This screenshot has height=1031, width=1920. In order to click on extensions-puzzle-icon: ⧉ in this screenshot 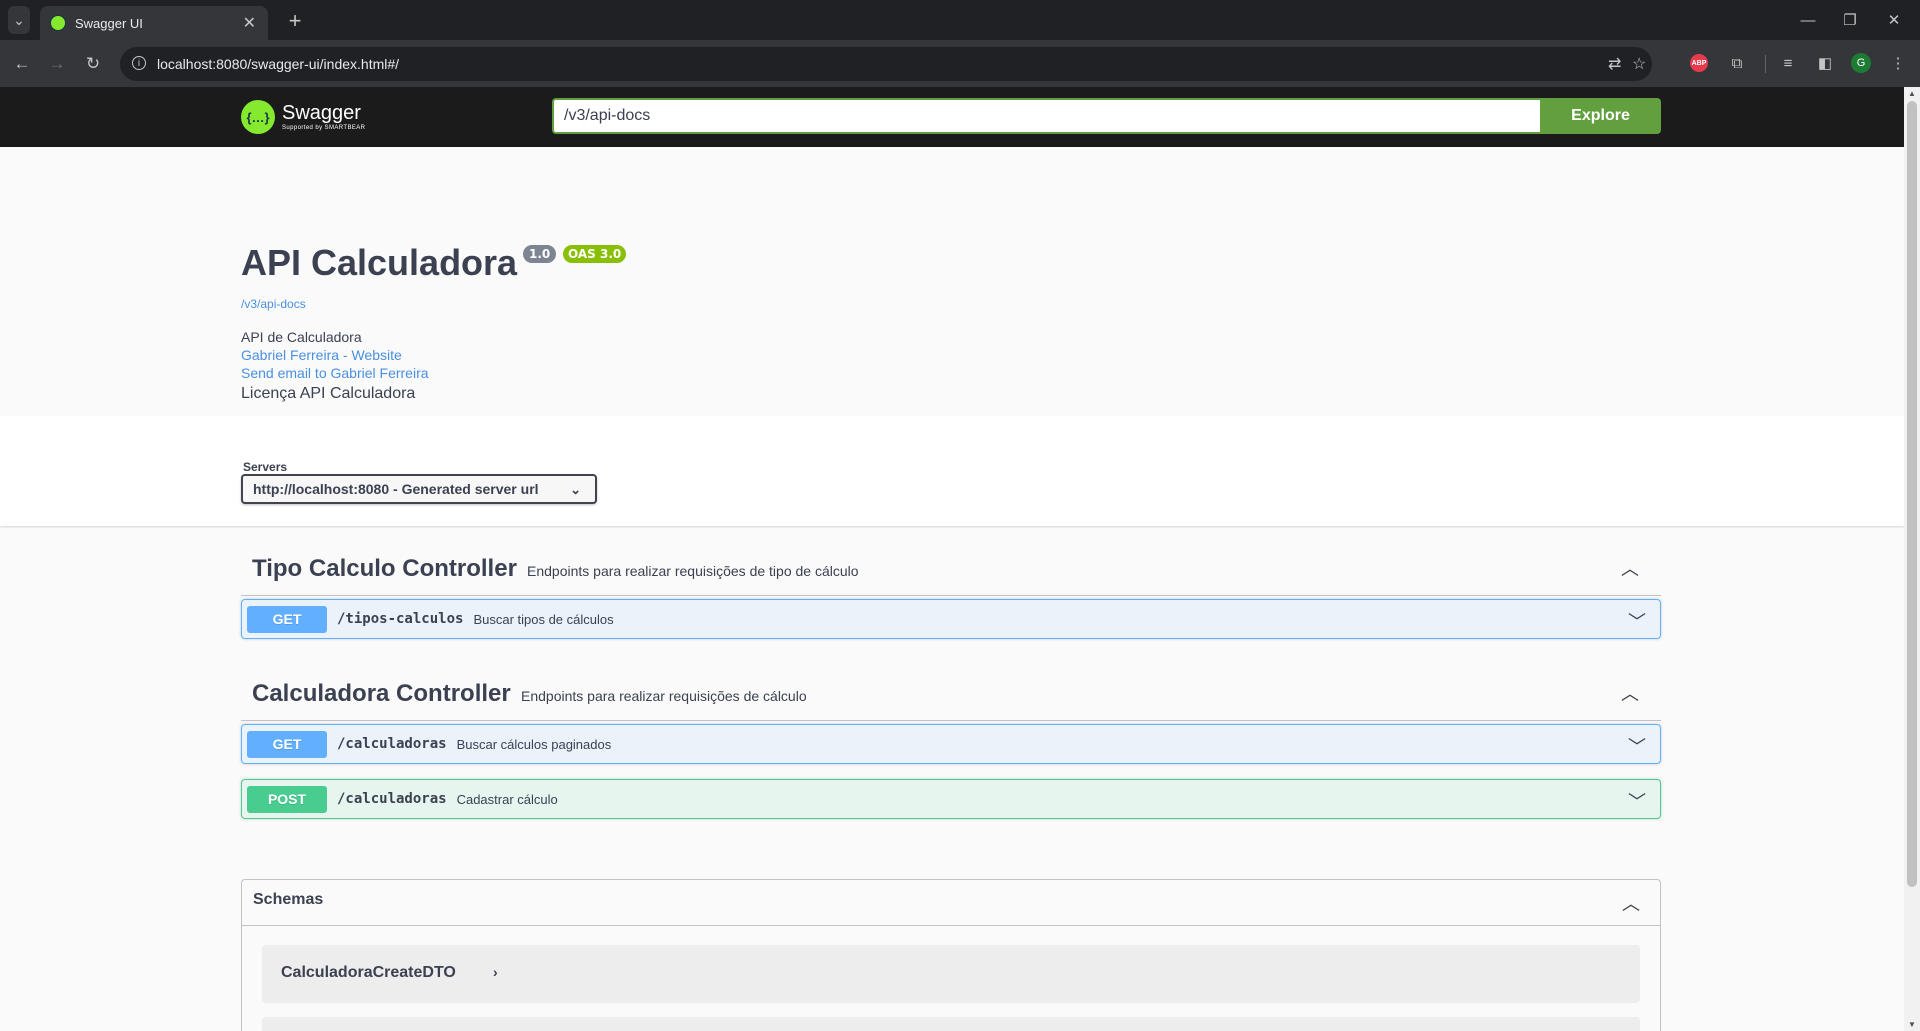, I will do `click(1737, 63)`.